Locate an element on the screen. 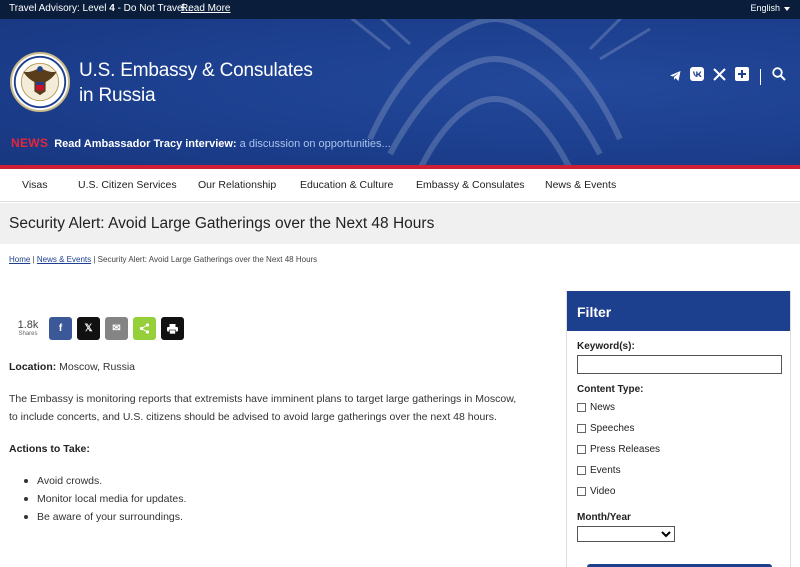  social-links is located at coordinates (728, 76).